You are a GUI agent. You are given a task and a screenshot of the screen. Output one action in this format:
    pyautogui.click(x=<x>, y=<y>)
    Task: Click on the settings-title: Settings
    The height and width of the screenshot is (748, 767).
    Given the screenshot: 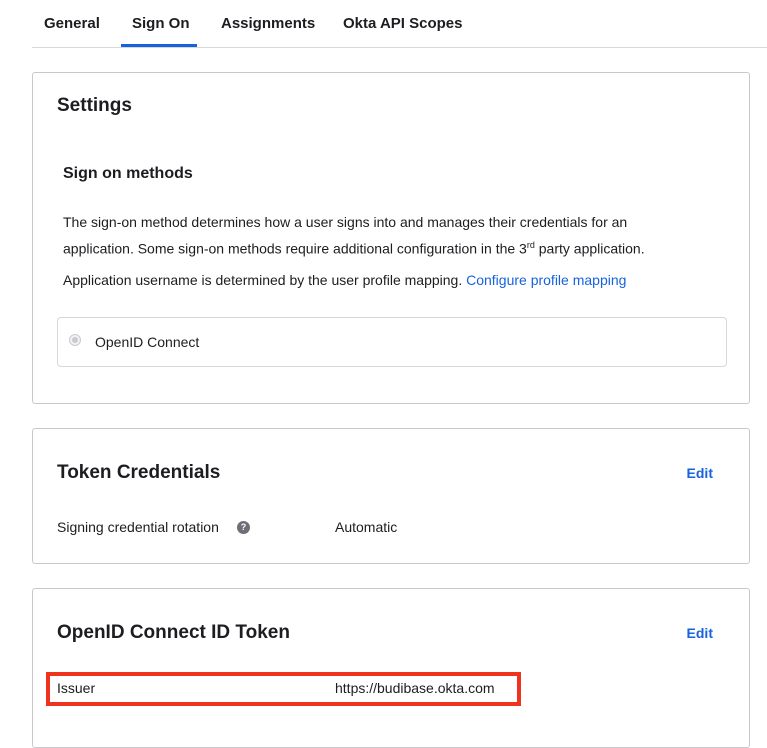 What is the action you would take?
    pyautogui.click(x=94, y=105)
    